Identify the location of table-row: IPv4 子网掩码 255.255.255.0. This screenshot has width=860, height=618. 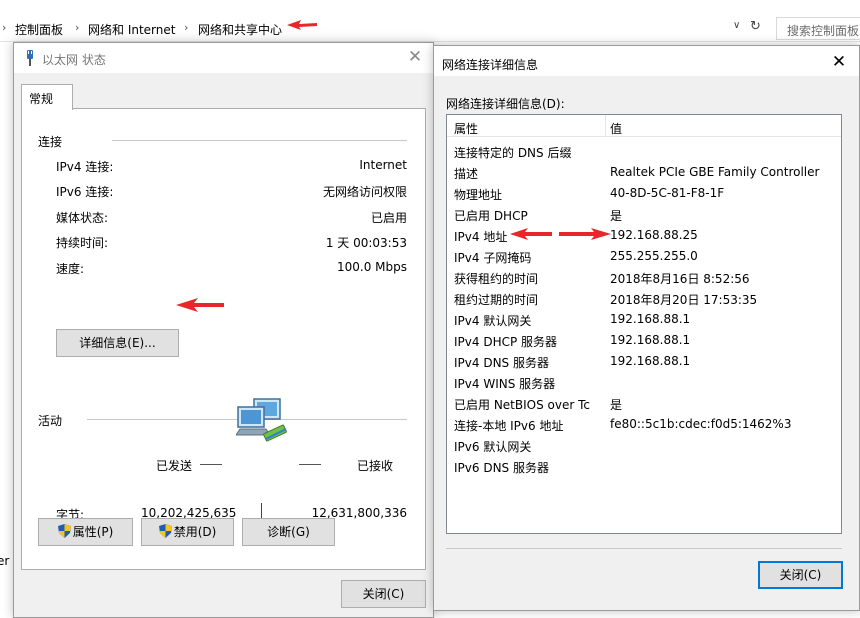
(644, 256).